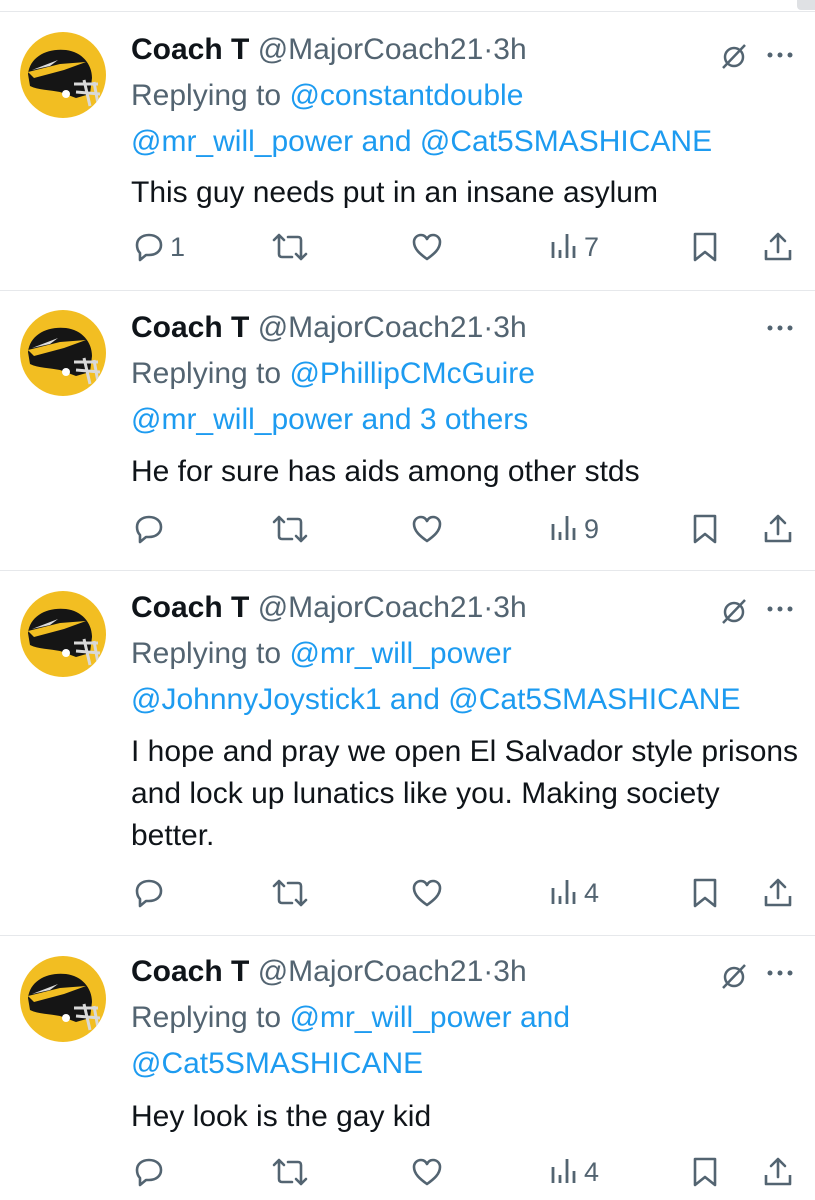  I want to click on view-count: 7, so click(592, 247).